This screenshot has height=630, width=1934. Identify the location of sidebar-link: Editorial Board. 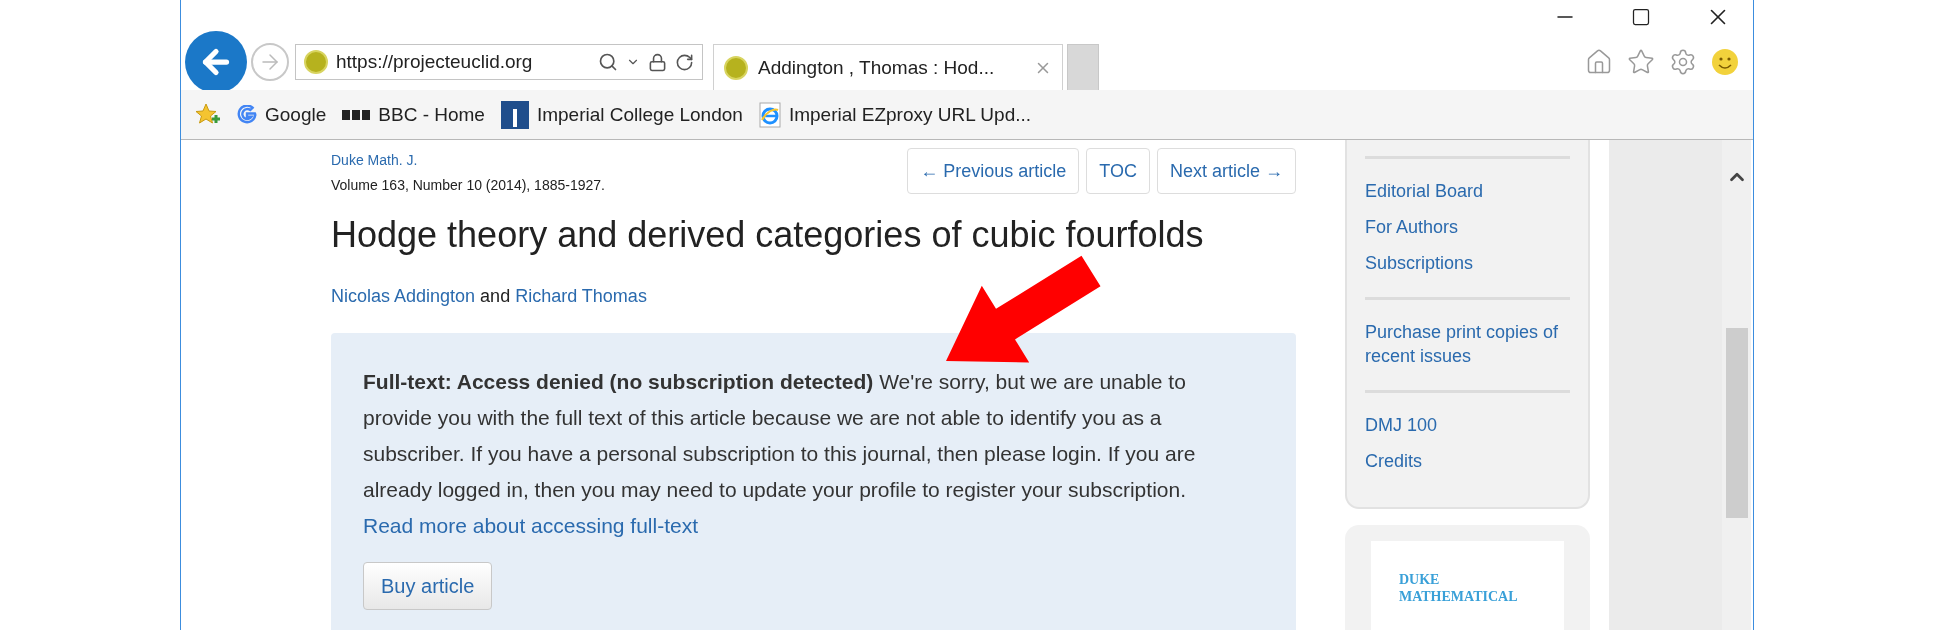
(1465, 191).